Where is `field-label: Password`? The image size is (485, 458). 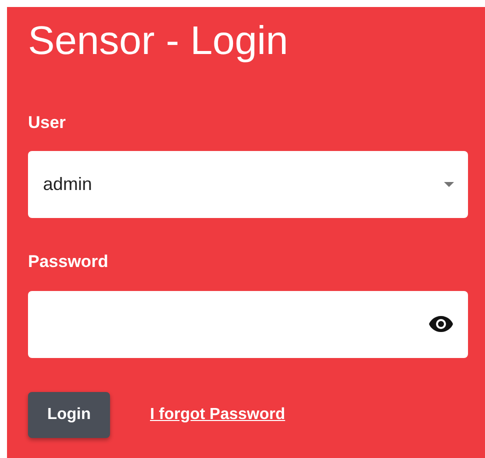 field-label: Password is located at coordinates (69, 262).